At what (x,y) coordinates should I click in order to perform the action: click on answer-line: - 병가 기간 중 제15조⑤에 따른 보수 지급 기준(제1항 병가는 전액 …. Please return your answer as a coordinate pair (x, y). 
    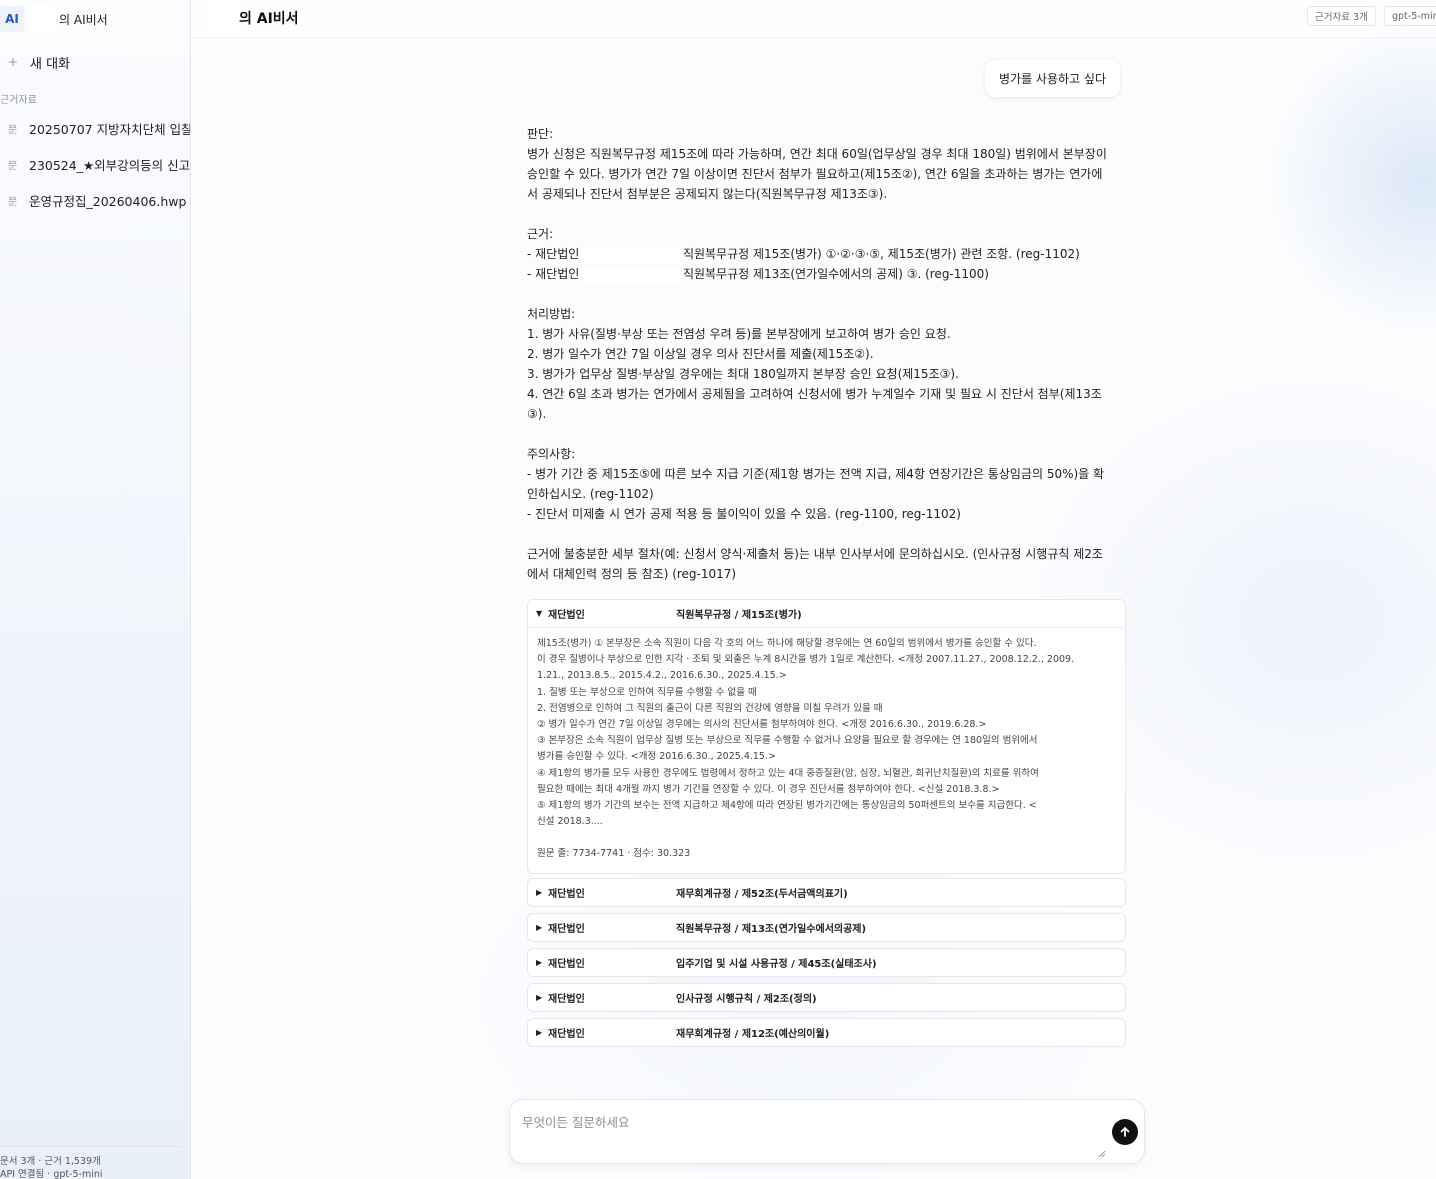
    Looking at the image, I should click on (827, 474).